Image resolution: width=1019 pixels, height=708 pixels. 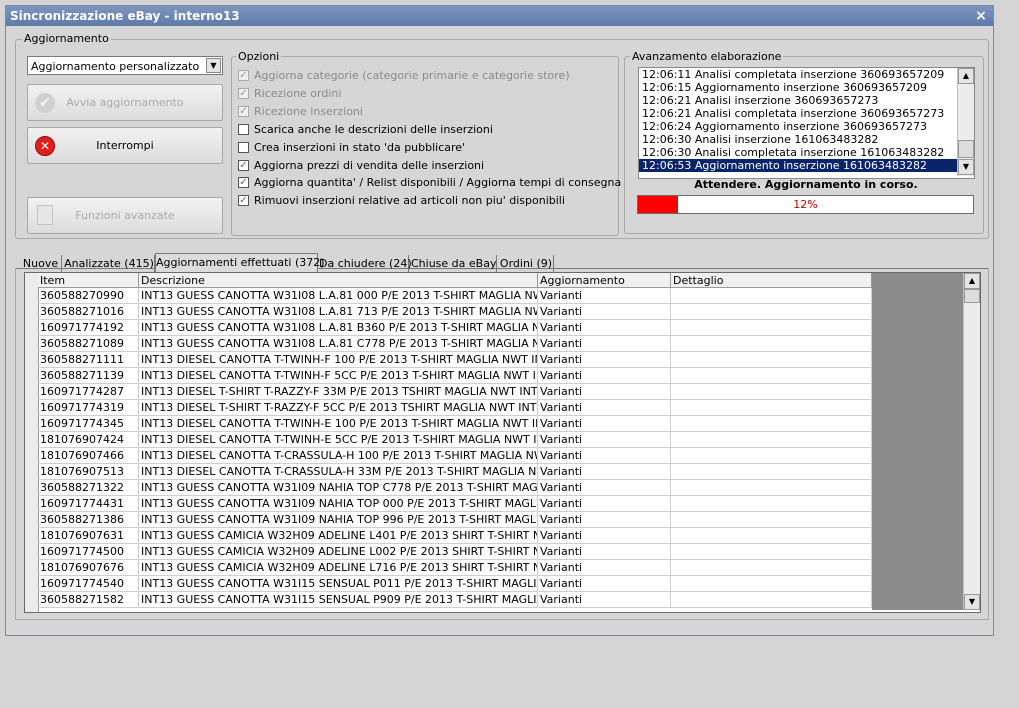 I want to click on column-header-aggiornamento: Aggiornamento, so click(x=604, y=280).